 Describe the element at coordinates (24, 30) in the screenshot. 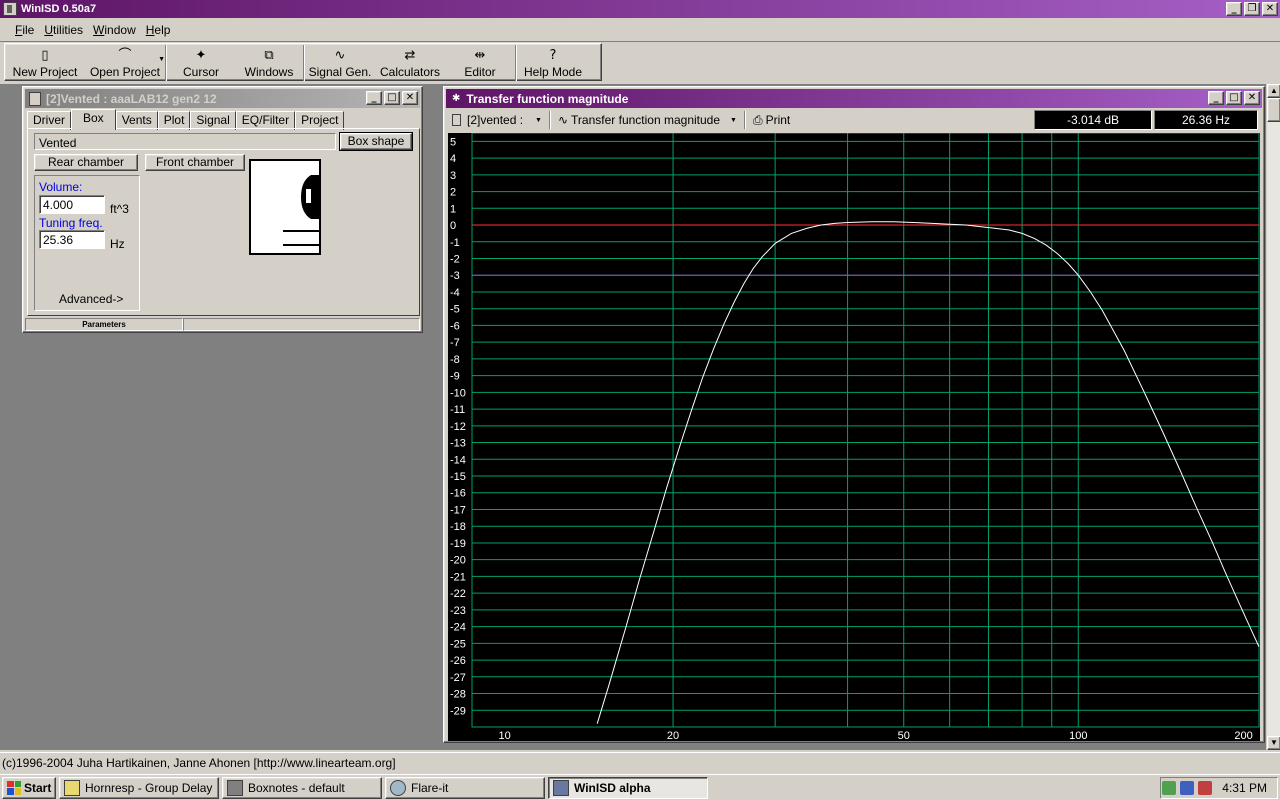

I see `menu-file: File` at that location.